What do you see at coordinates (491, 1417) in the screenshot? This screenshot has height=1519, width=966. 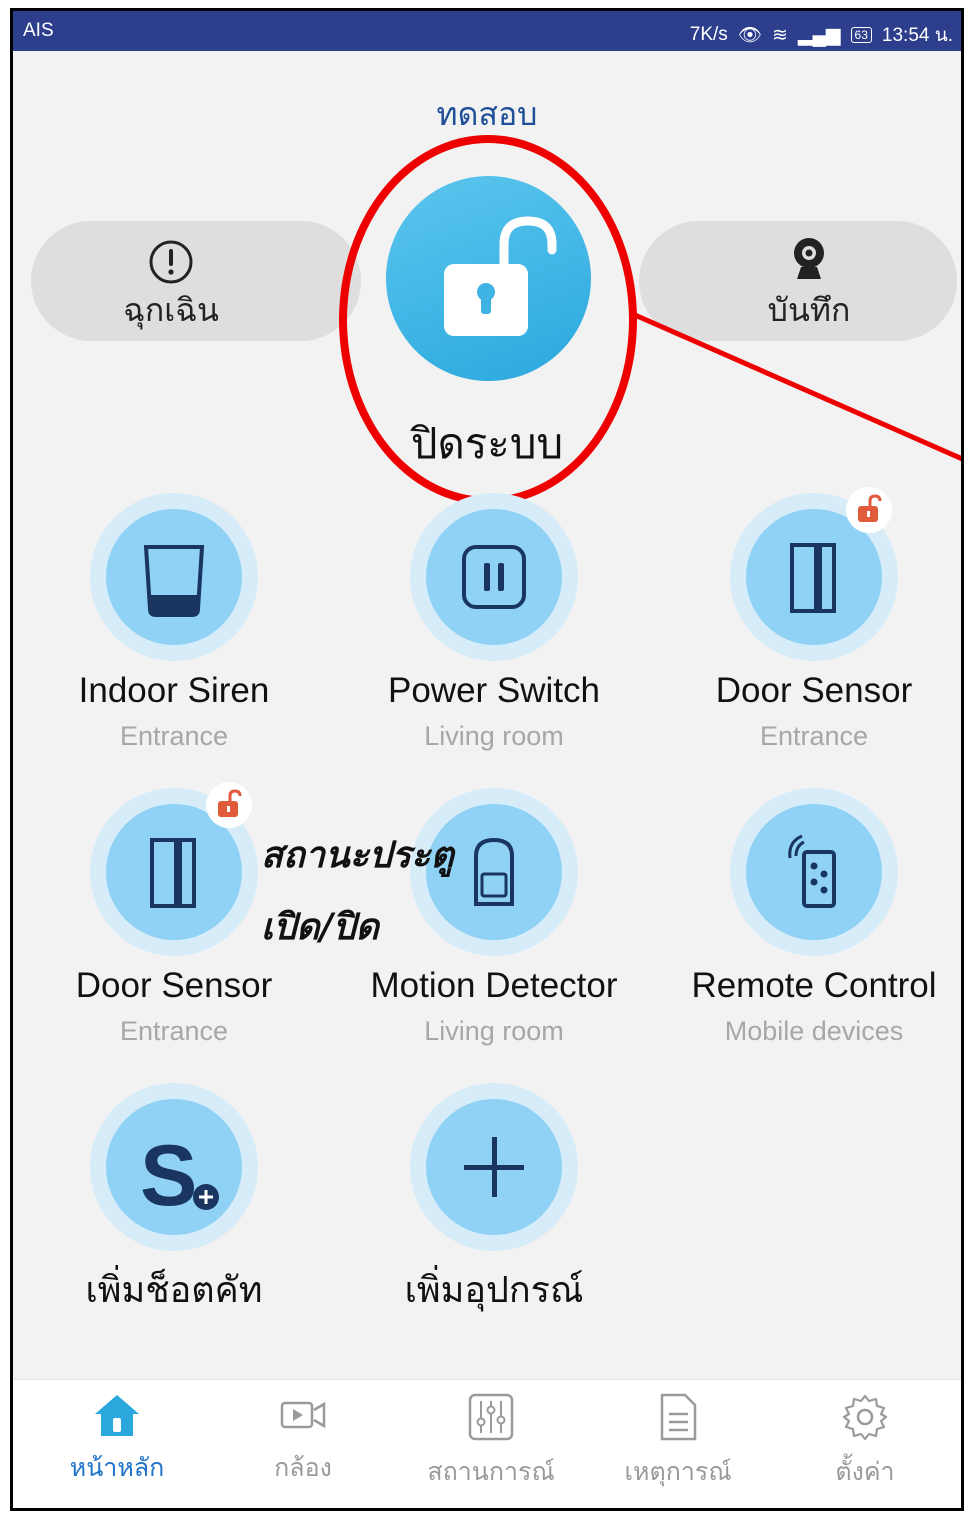 I see `scenario-icon` at bounding box center [491, 1417].